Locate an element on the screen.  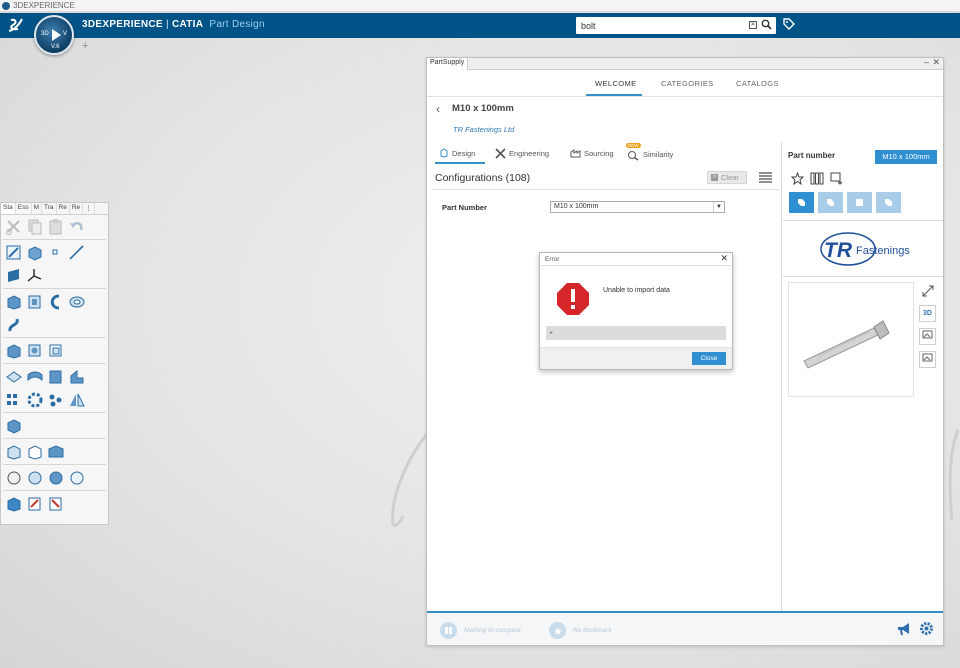
add-tab-button: + is located at coordinates (85, 46).